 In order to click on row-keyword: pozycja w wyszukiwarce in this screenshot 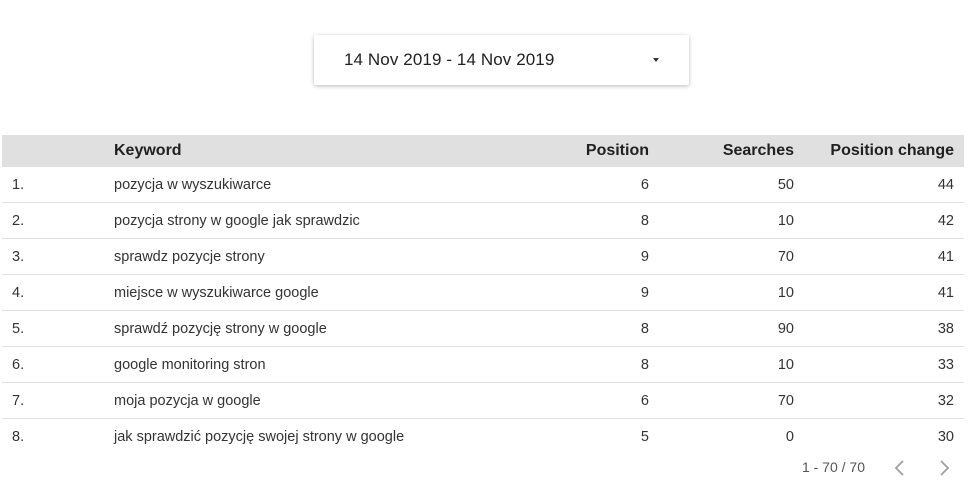, I will do `click(193, 184)`.